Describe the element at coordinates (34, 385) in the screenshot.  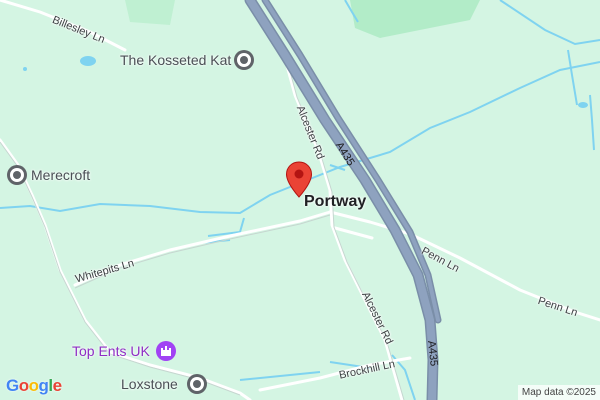
I see `google-logo: Google` at that location.